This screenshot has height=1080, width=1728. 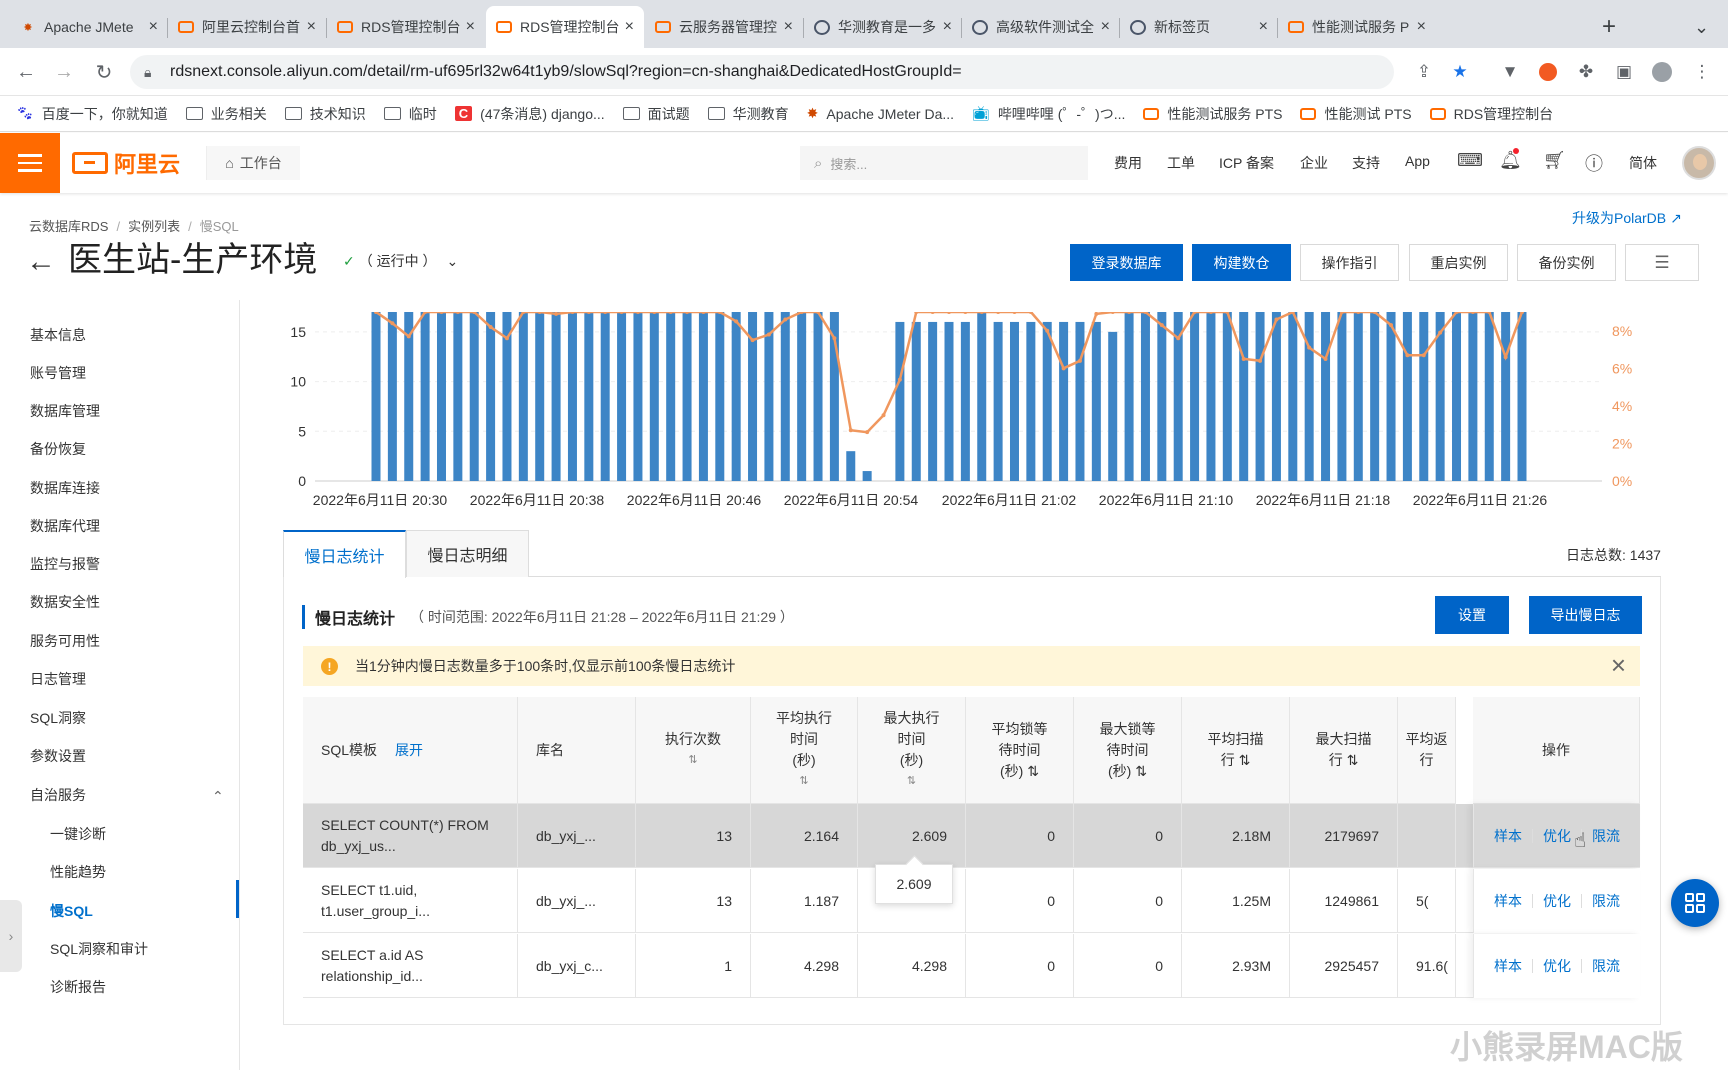 What do you see at coordinates (1470, 160) in the screenshot?
I see `terminal-icon: ⌨` at bounding box center [1470, 160].